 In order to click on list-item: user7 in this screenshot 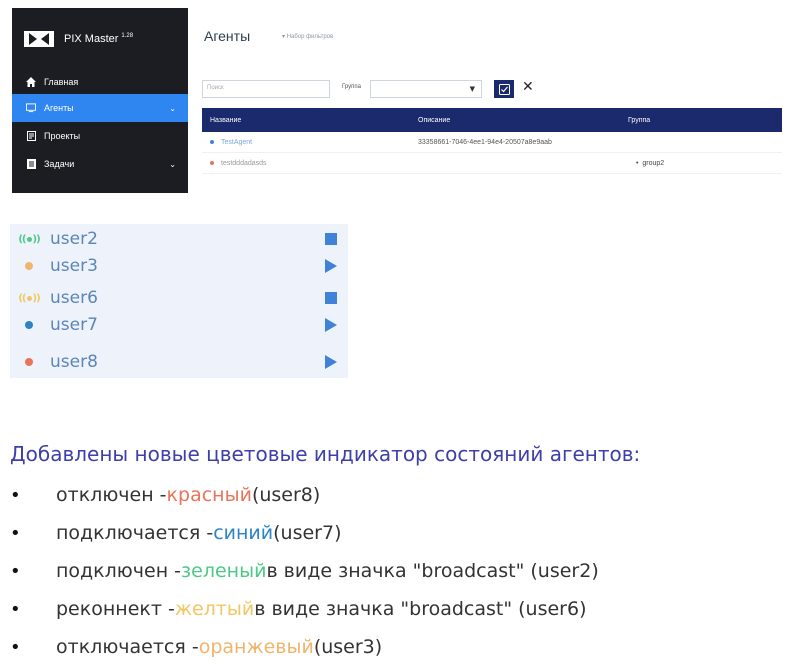, I will do `click(179, 325)`.